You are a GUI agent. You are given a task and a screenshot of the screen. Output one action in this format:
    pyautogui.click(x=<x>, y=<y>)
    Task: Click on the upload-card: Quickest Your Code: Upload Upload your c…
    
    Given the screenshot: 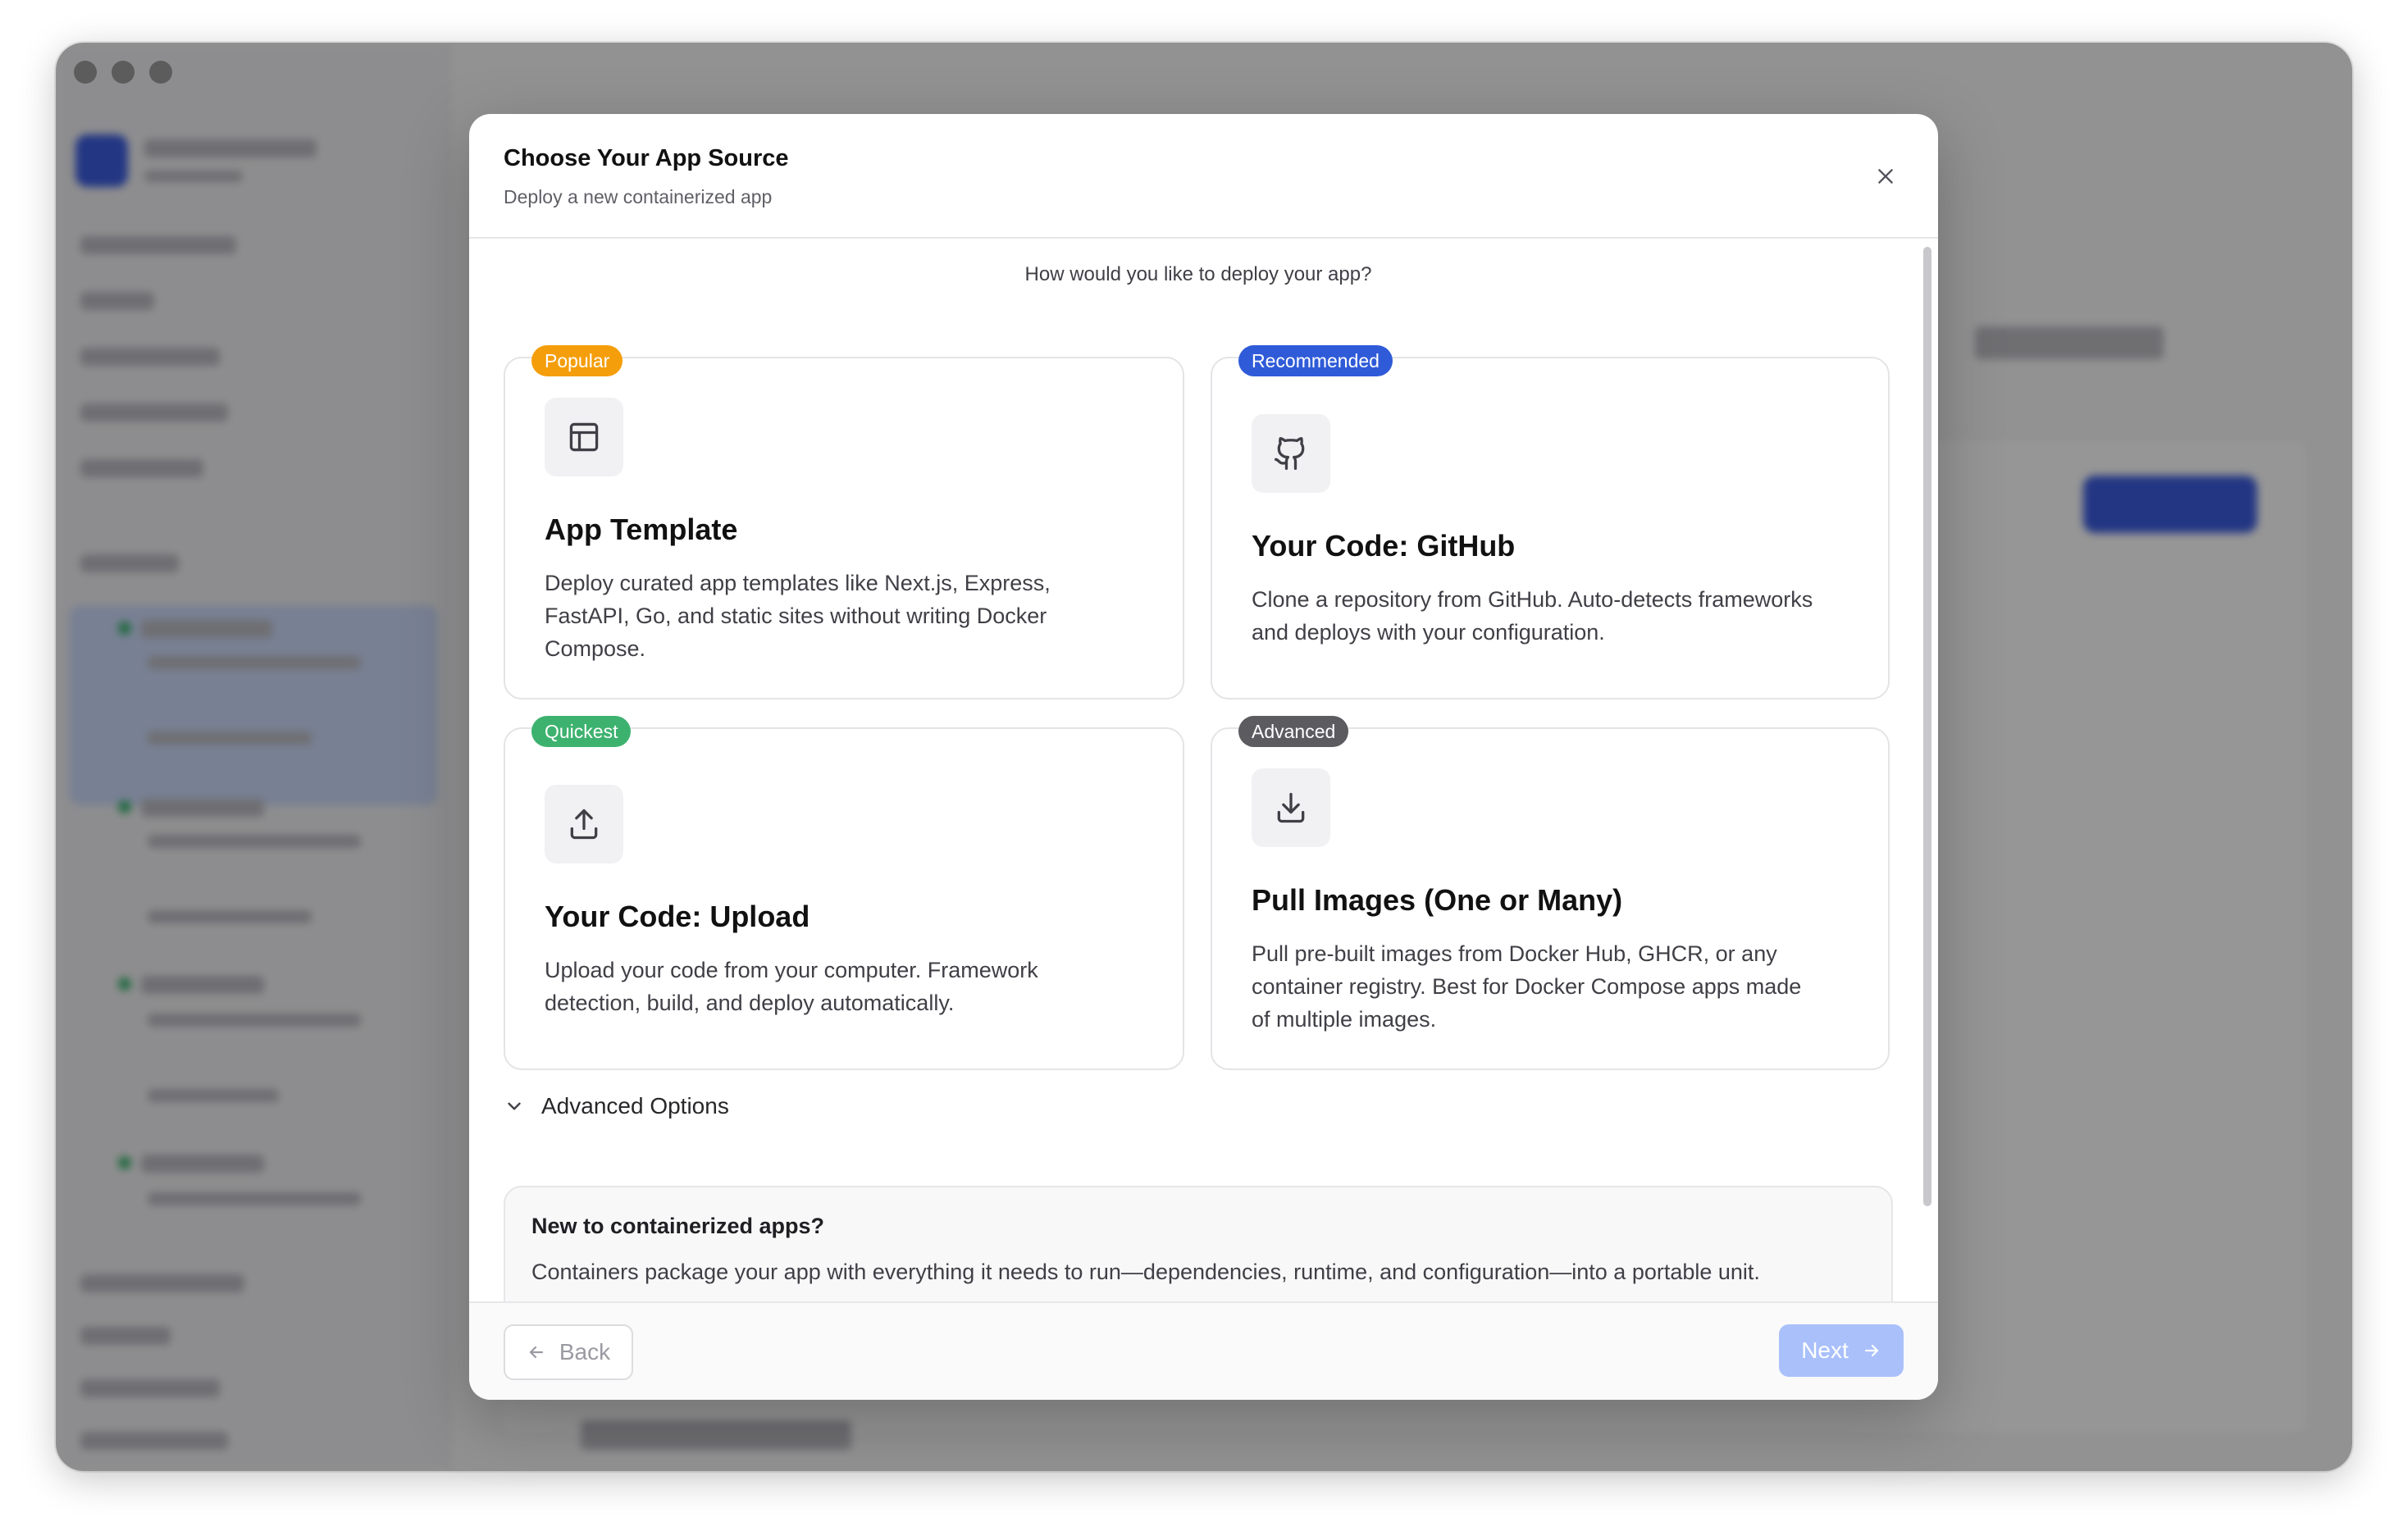 What is the action you would take?
    pyautogui.click(x=844, y=893)
    